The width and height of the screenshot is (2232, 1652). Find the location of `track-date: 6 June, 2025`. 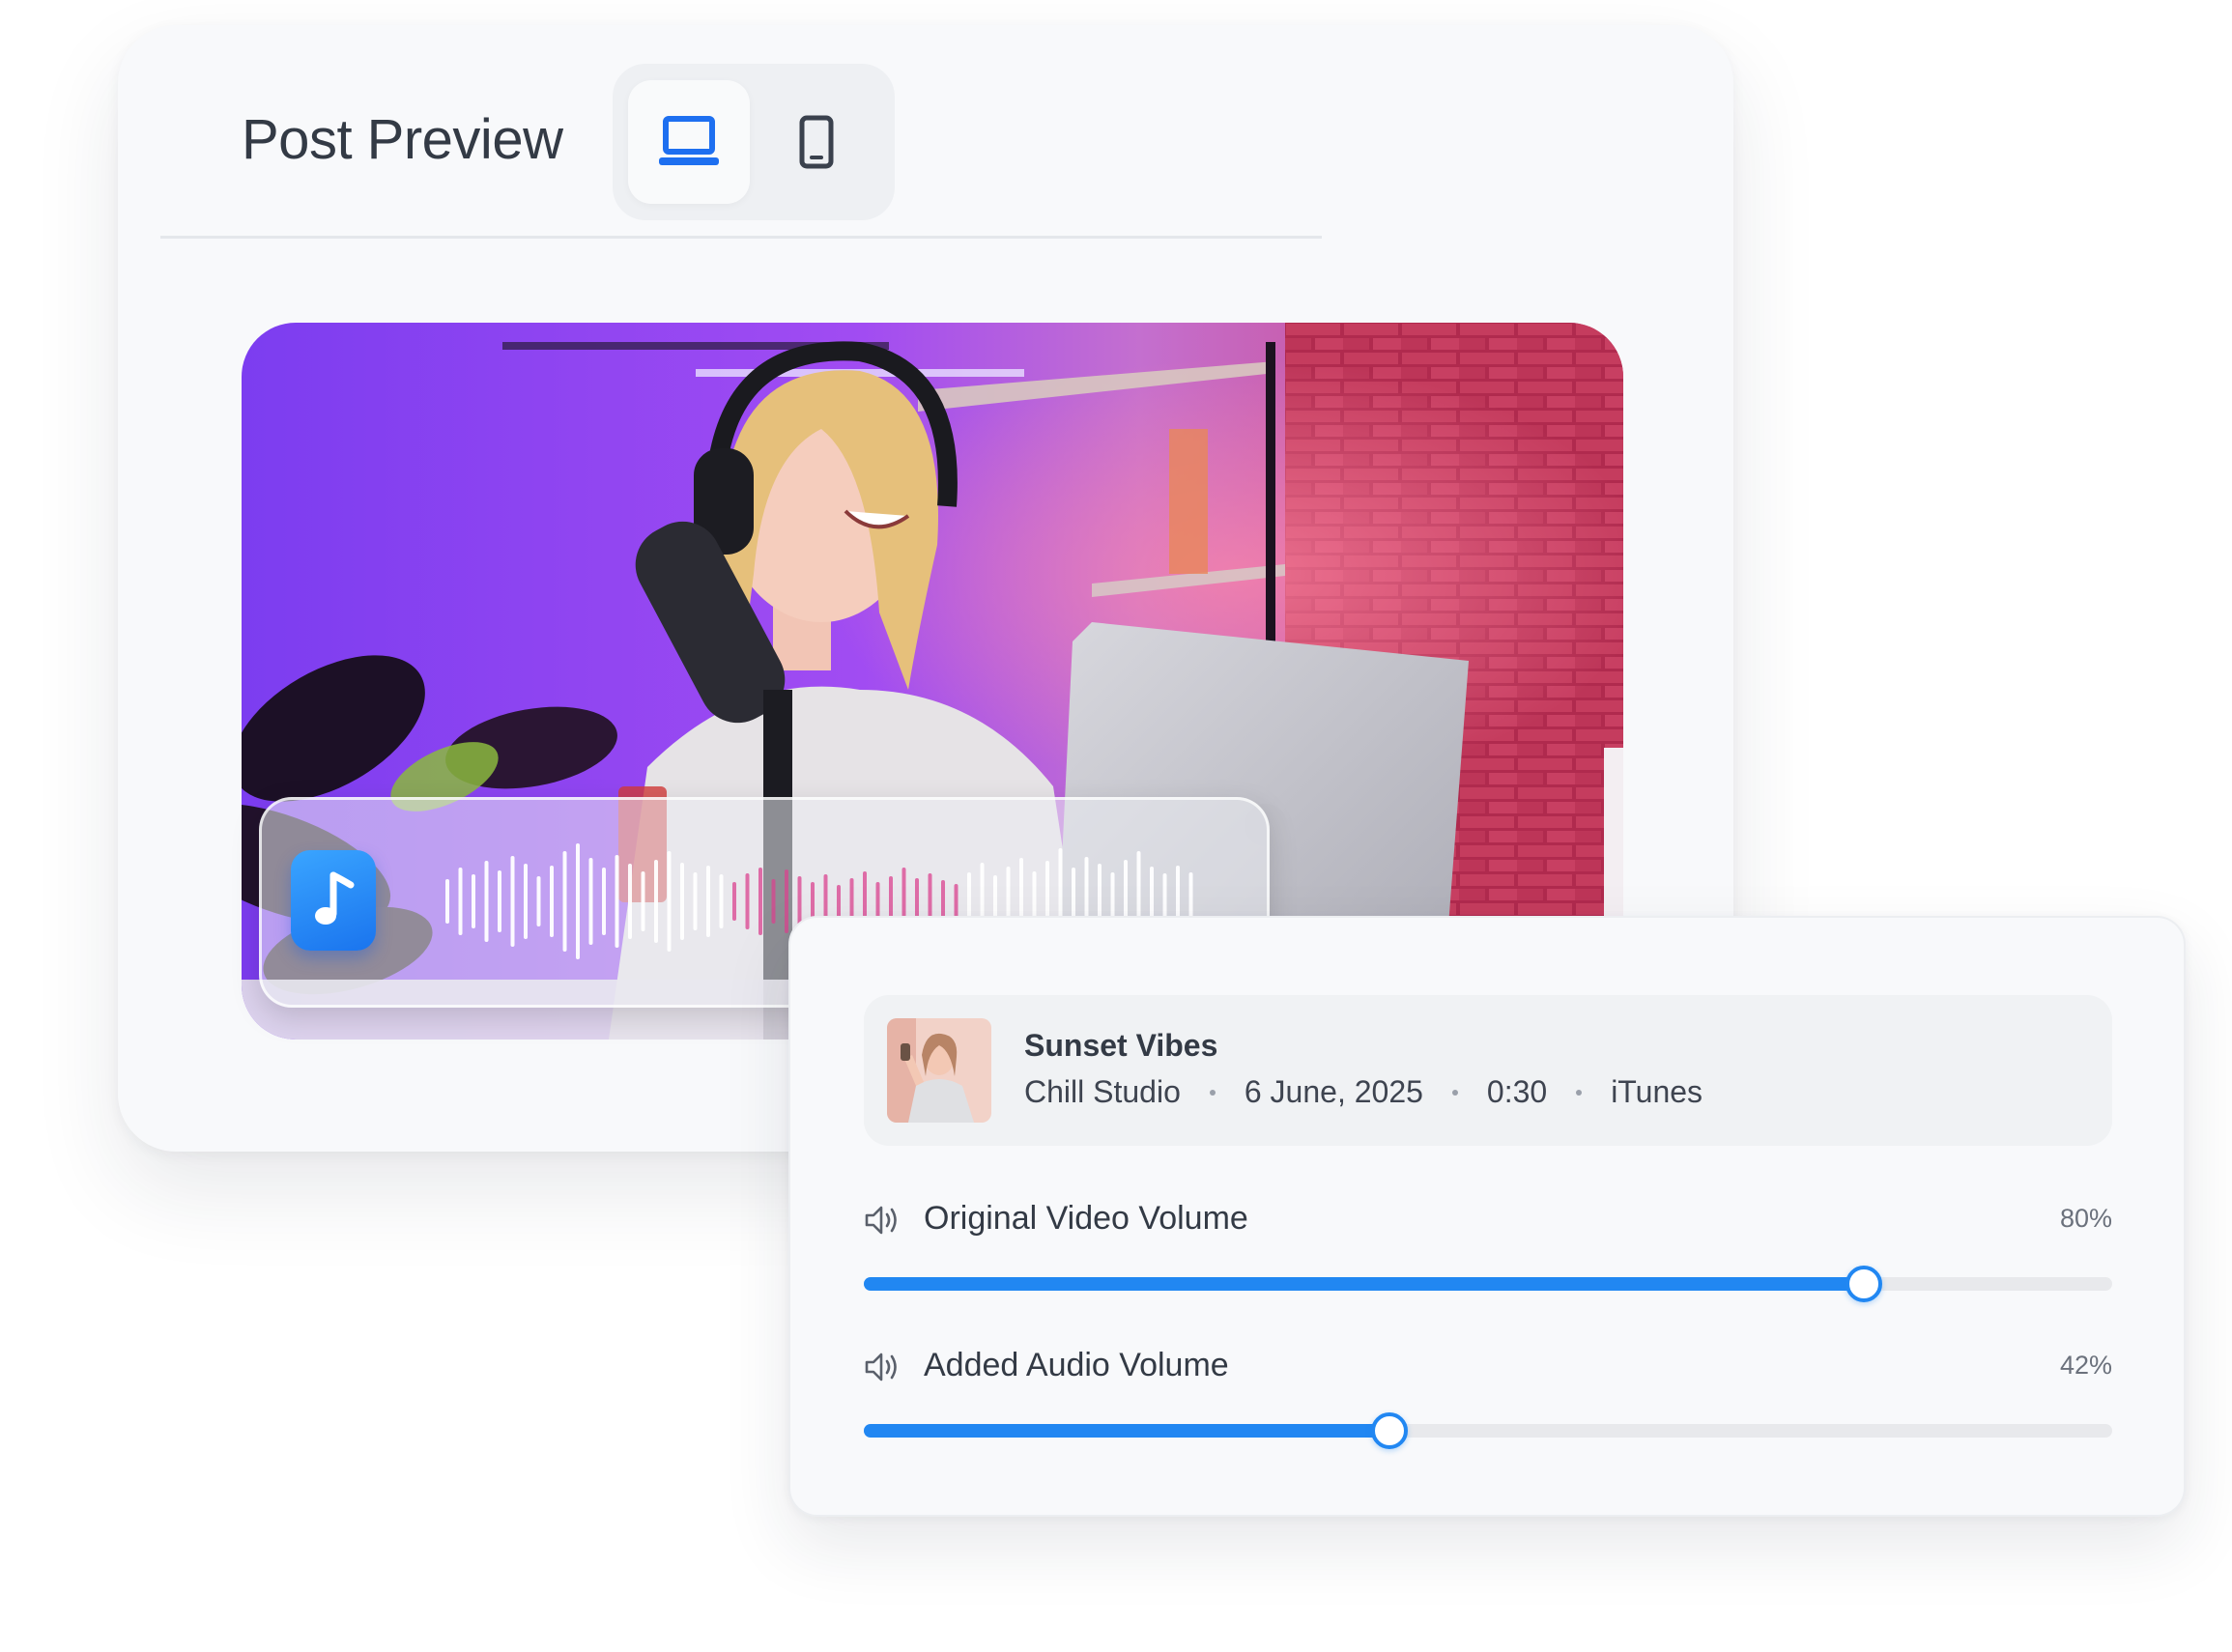

track-date: 6 June, 2025 is located at coordinates (1333, 1091).